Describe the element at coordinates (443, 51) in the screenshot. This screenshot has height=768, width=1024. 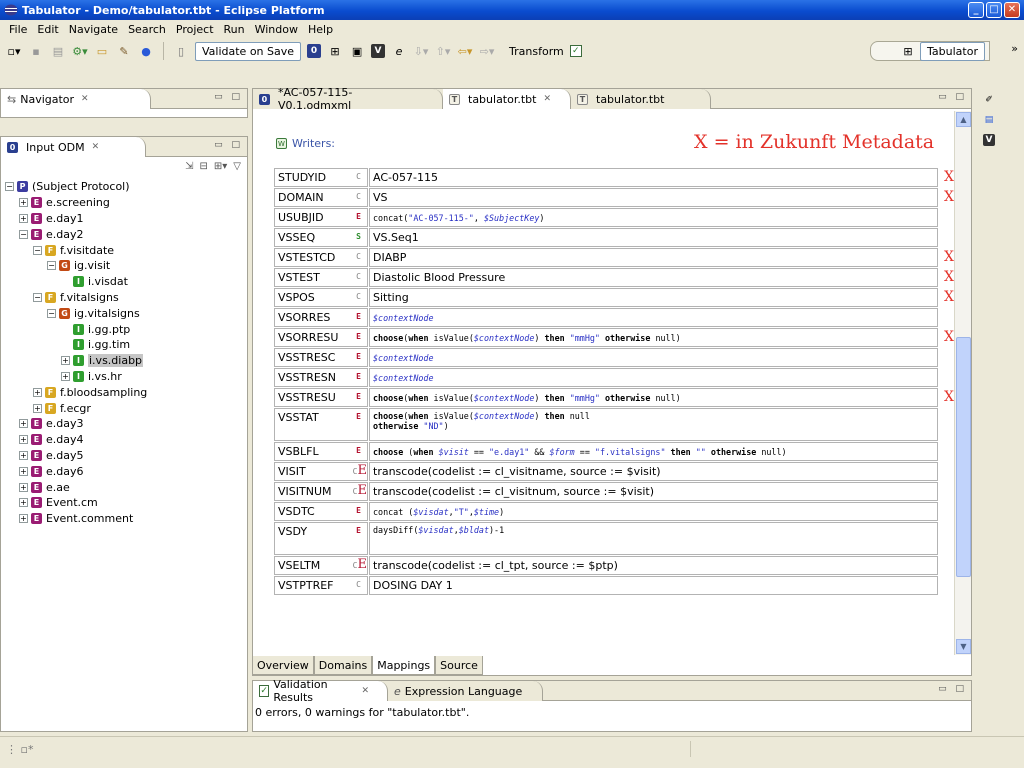
I see `prev-annotation-icon: ⇧▾` at that location.